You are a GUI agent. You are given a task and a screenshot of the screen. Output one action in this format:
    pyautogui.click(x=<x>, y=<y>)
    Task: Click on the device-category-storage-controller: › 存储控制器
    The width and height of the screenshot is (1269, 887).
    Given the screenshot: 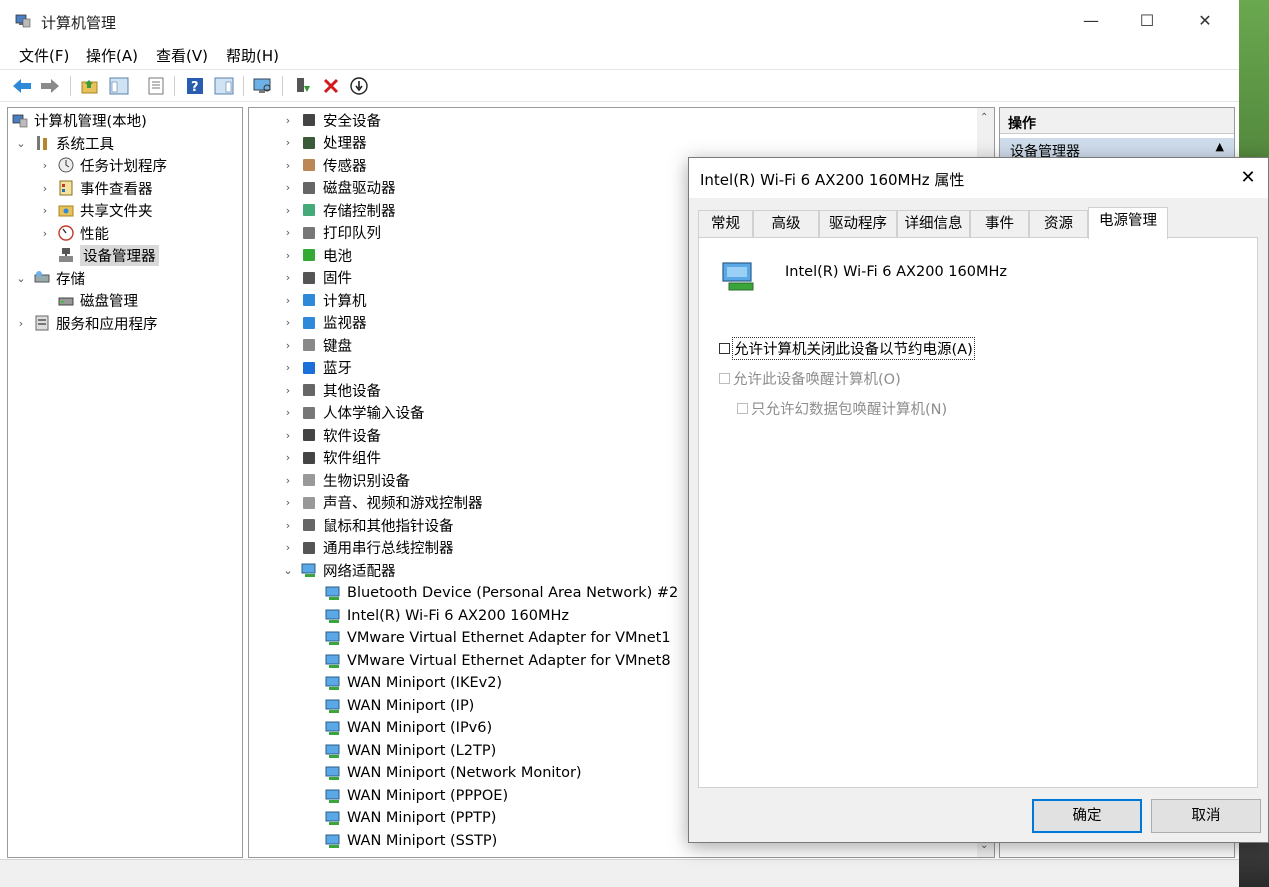 What is the action you would take?
    pyautogui.click(x=338, y=210)
    